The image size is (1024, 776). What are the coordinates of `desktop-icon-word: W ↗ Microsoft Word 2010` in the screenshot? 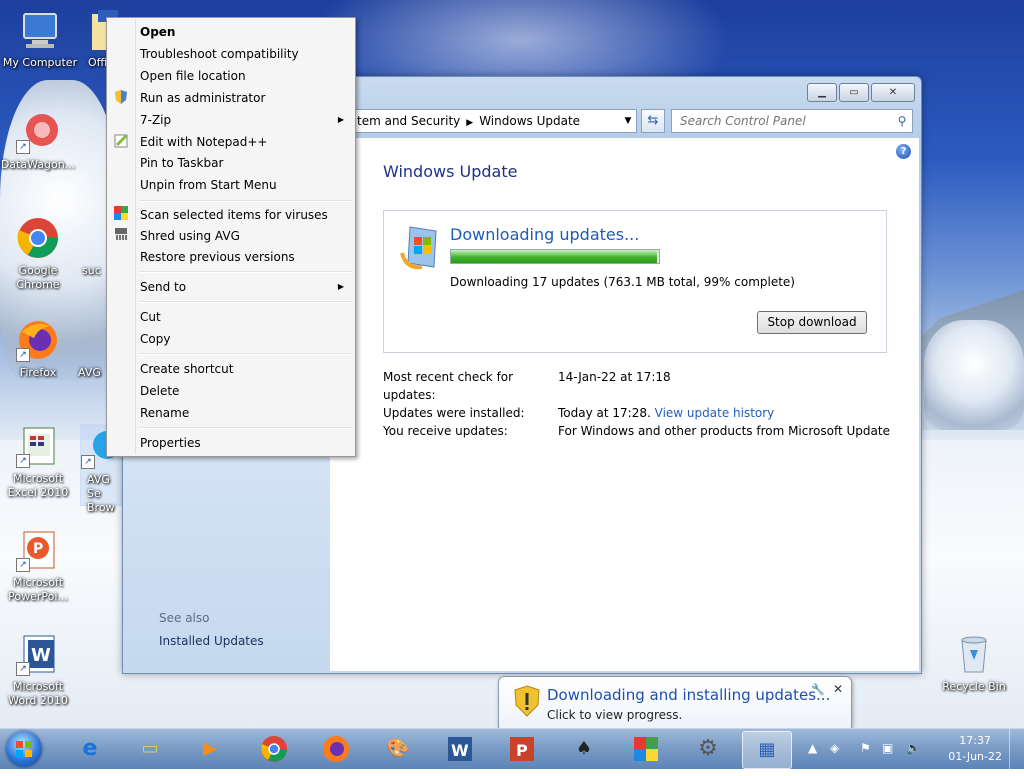 It's located at (38, 670).